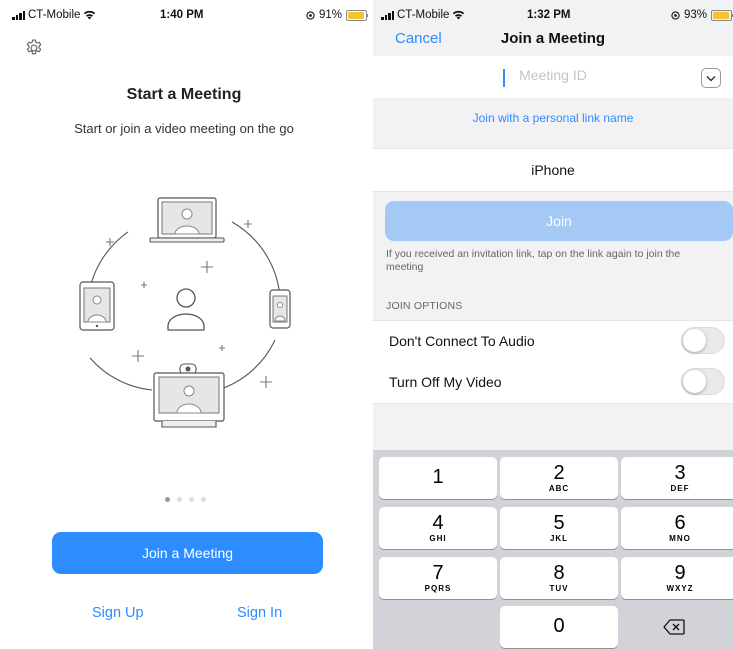 Image resolution: width=733 pixels, height=649 pixels. Describe the element at coordinates (438, 523) in the screenshot. I see `key-digit: 4` at that location.